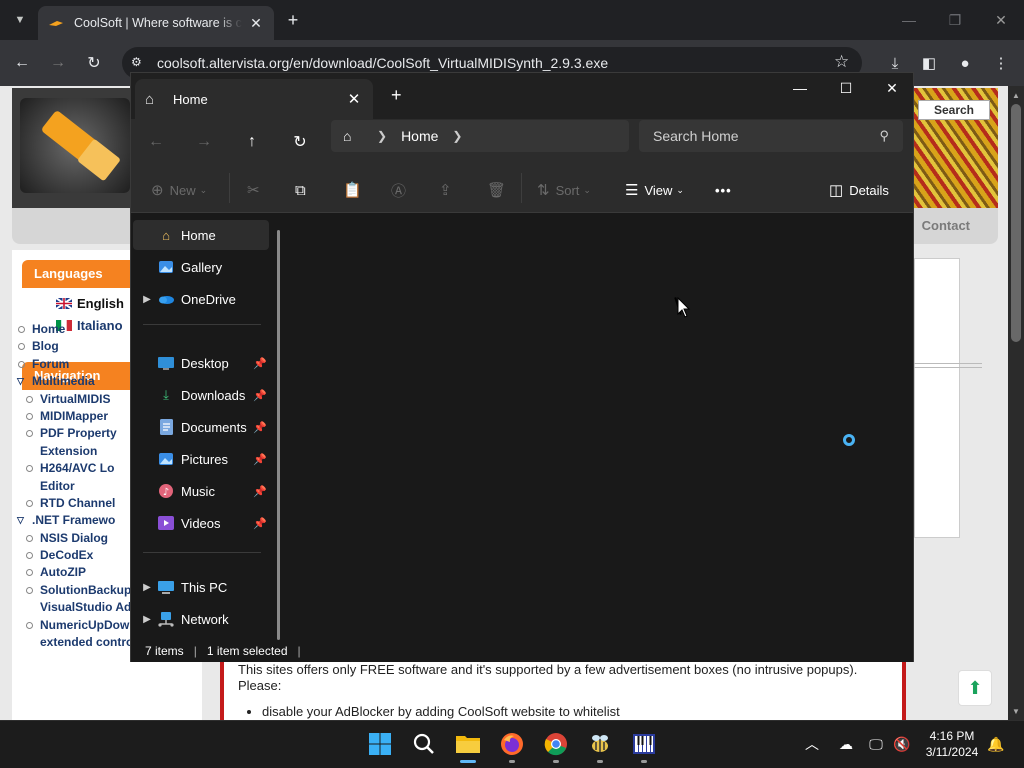 The width and height of the screenshot is (1024, 768). Describe the element at coordinates (254, 99) in the screenshot. I see `explorer-tab-home: ⌂ Home ✕` at that location.